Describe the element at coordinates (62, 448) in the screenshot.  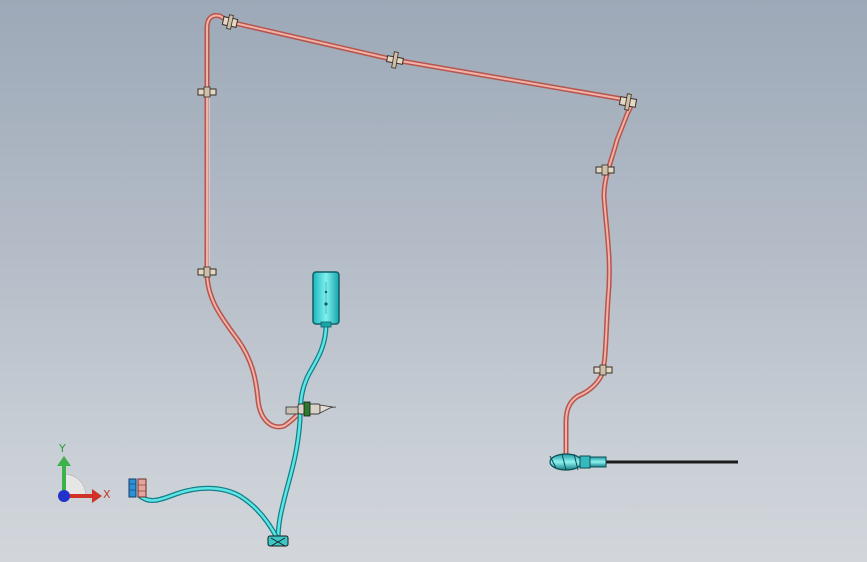
I see `y-axis-label: Y` at that location.